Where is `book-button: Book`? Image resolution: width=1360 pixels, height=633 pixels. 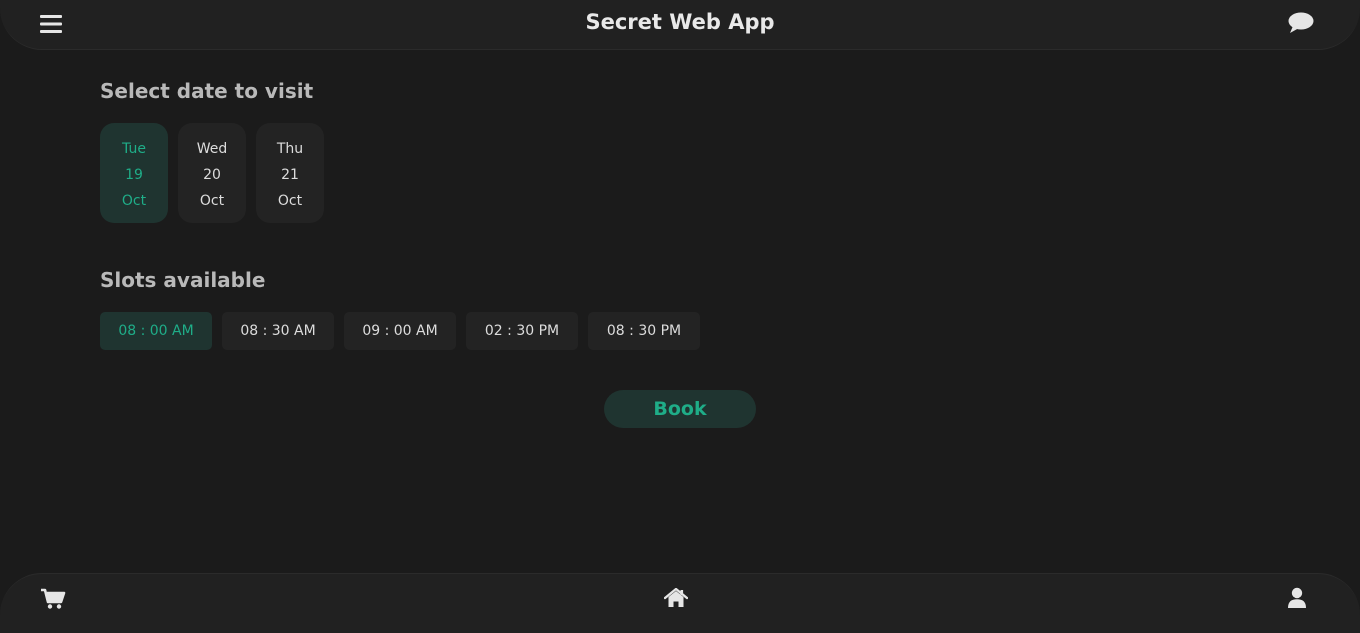
book-button: Book is located at coordinates (680, 409).